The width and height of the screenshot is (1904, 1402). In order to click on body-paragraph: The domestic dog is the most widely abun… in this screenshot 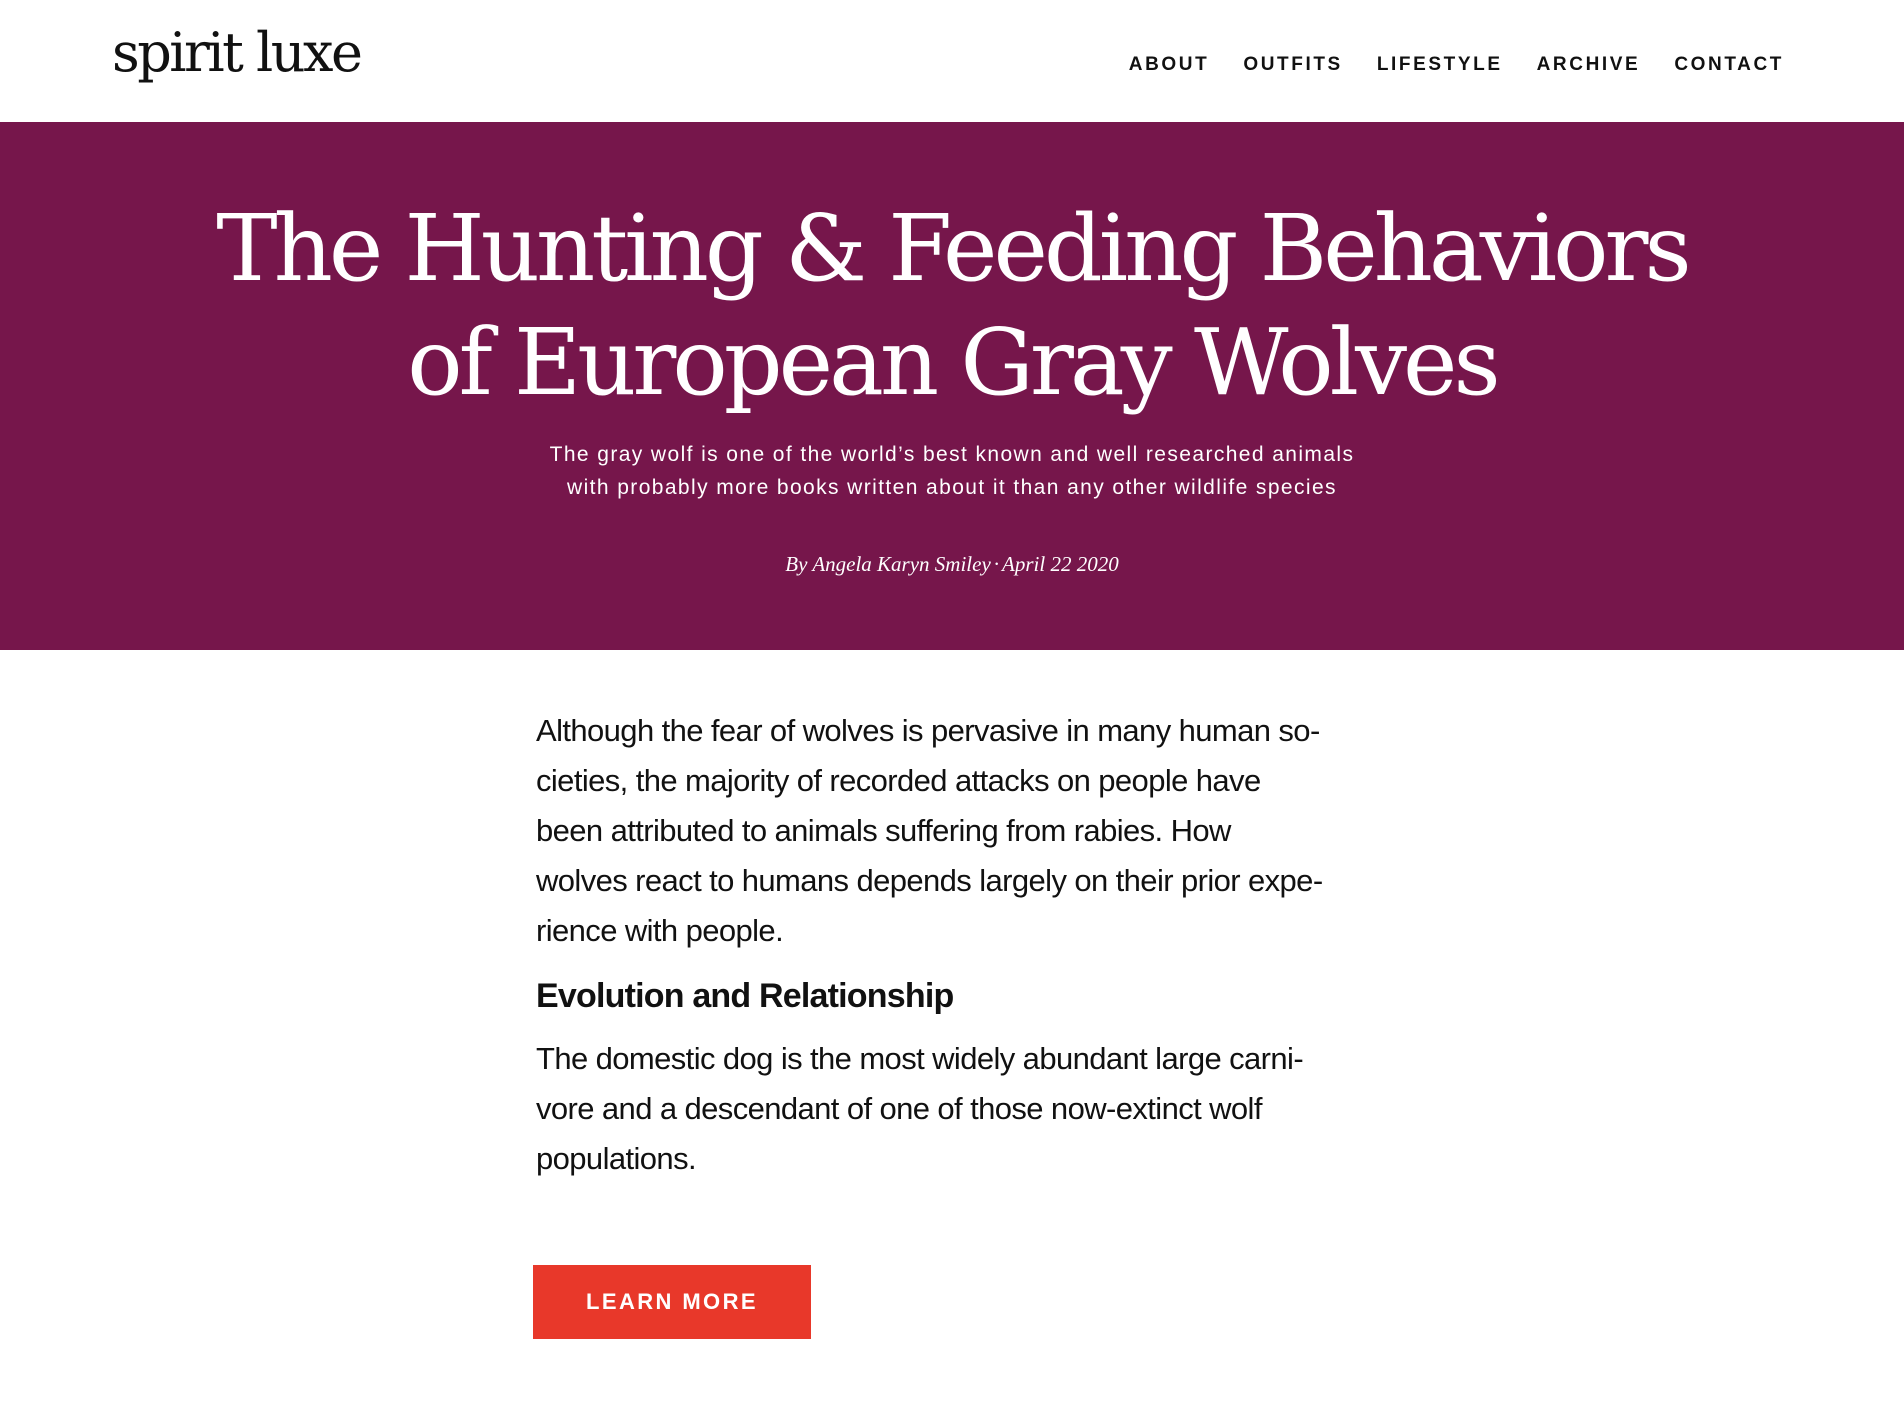, I will do `click(966, 1109)`.